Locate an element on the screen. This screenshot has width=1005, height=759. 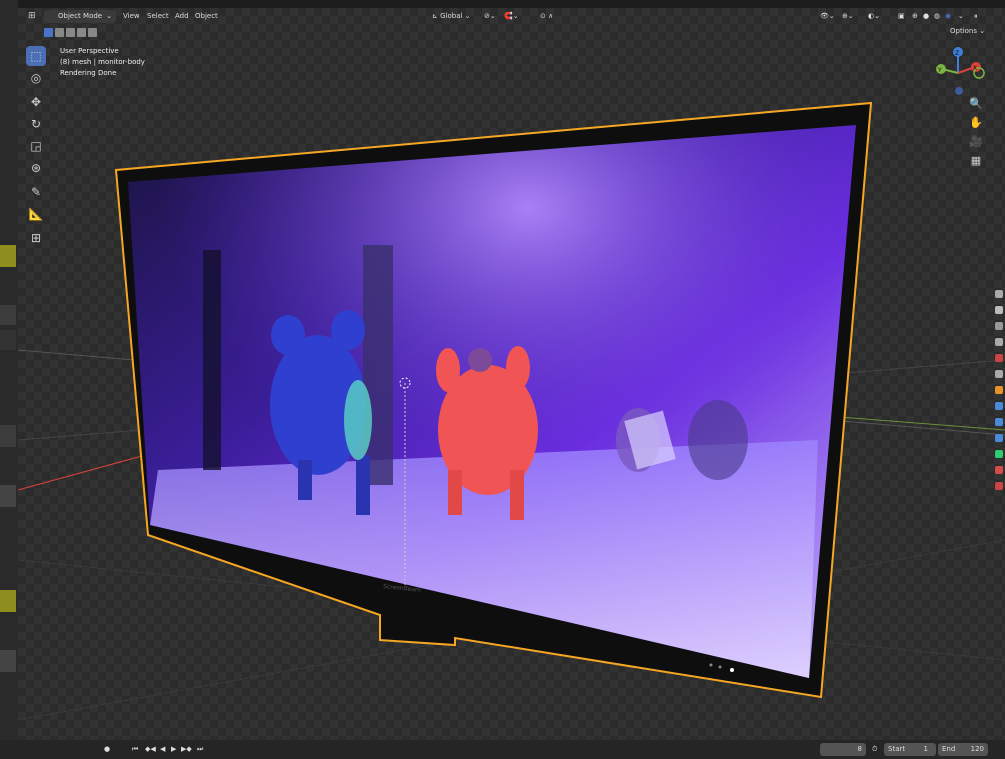
start-frame-field: Start 1 is located at coordinates (910, 749).